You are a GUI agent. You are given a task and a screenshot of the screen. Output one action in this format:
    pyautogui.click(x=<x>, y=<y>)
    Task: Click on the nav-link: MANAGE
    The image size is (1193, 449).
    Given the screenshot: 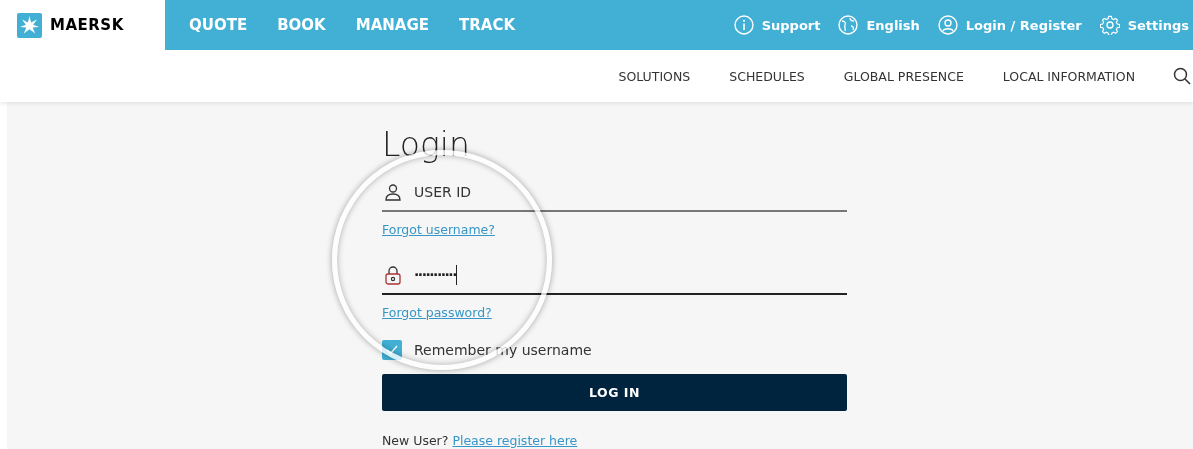 What is the action you would take?
    pyautogui.click(x=399, y=25)
    